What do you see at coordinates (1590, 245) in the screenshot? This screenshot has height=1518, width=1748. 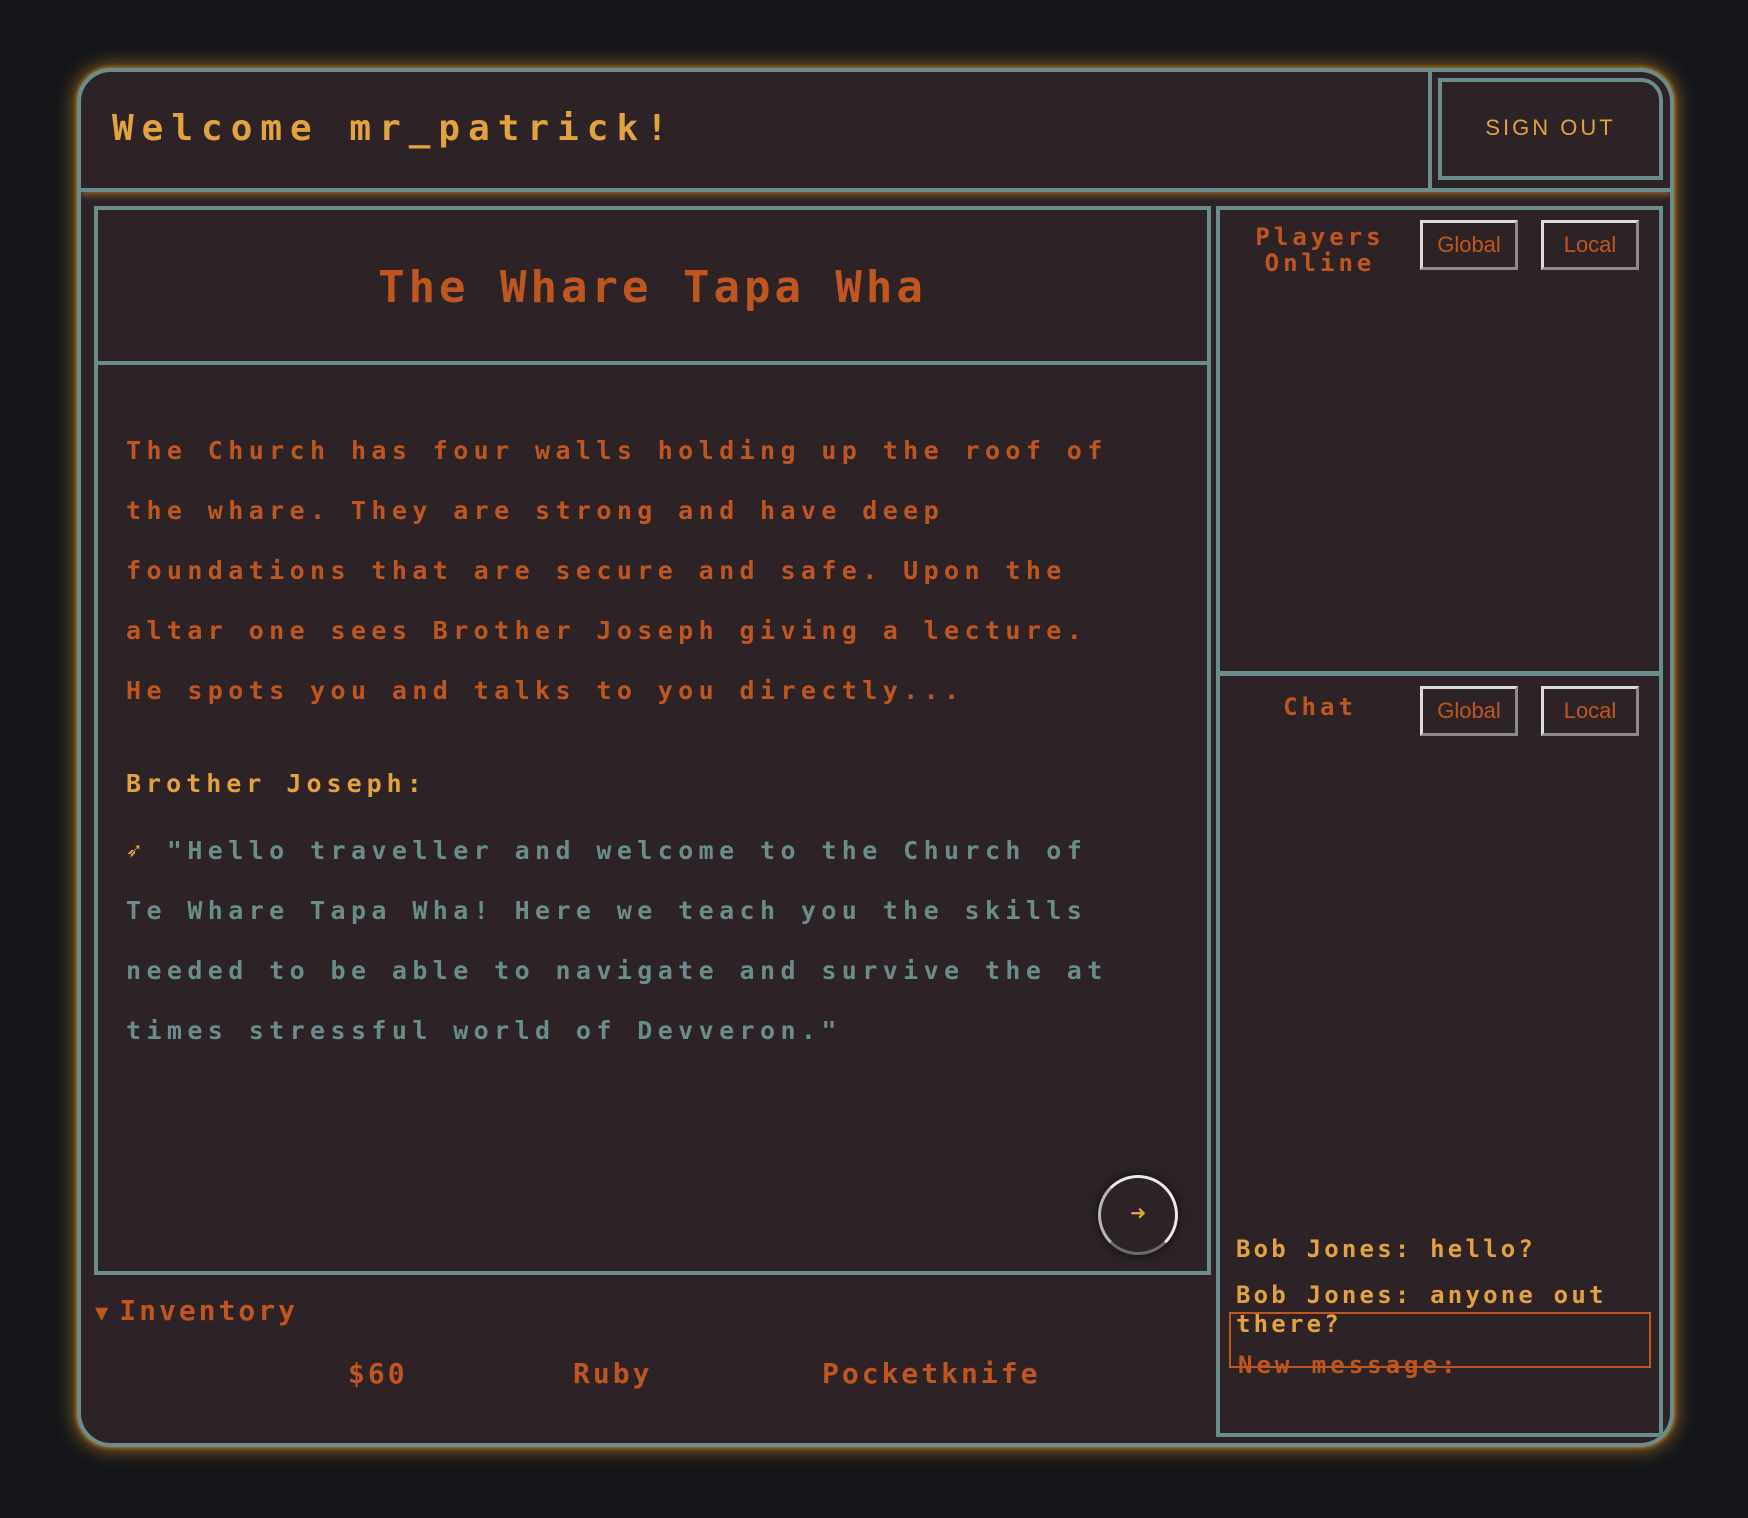 I see `players-local-button: Local` at bounding box center [1590, 245].